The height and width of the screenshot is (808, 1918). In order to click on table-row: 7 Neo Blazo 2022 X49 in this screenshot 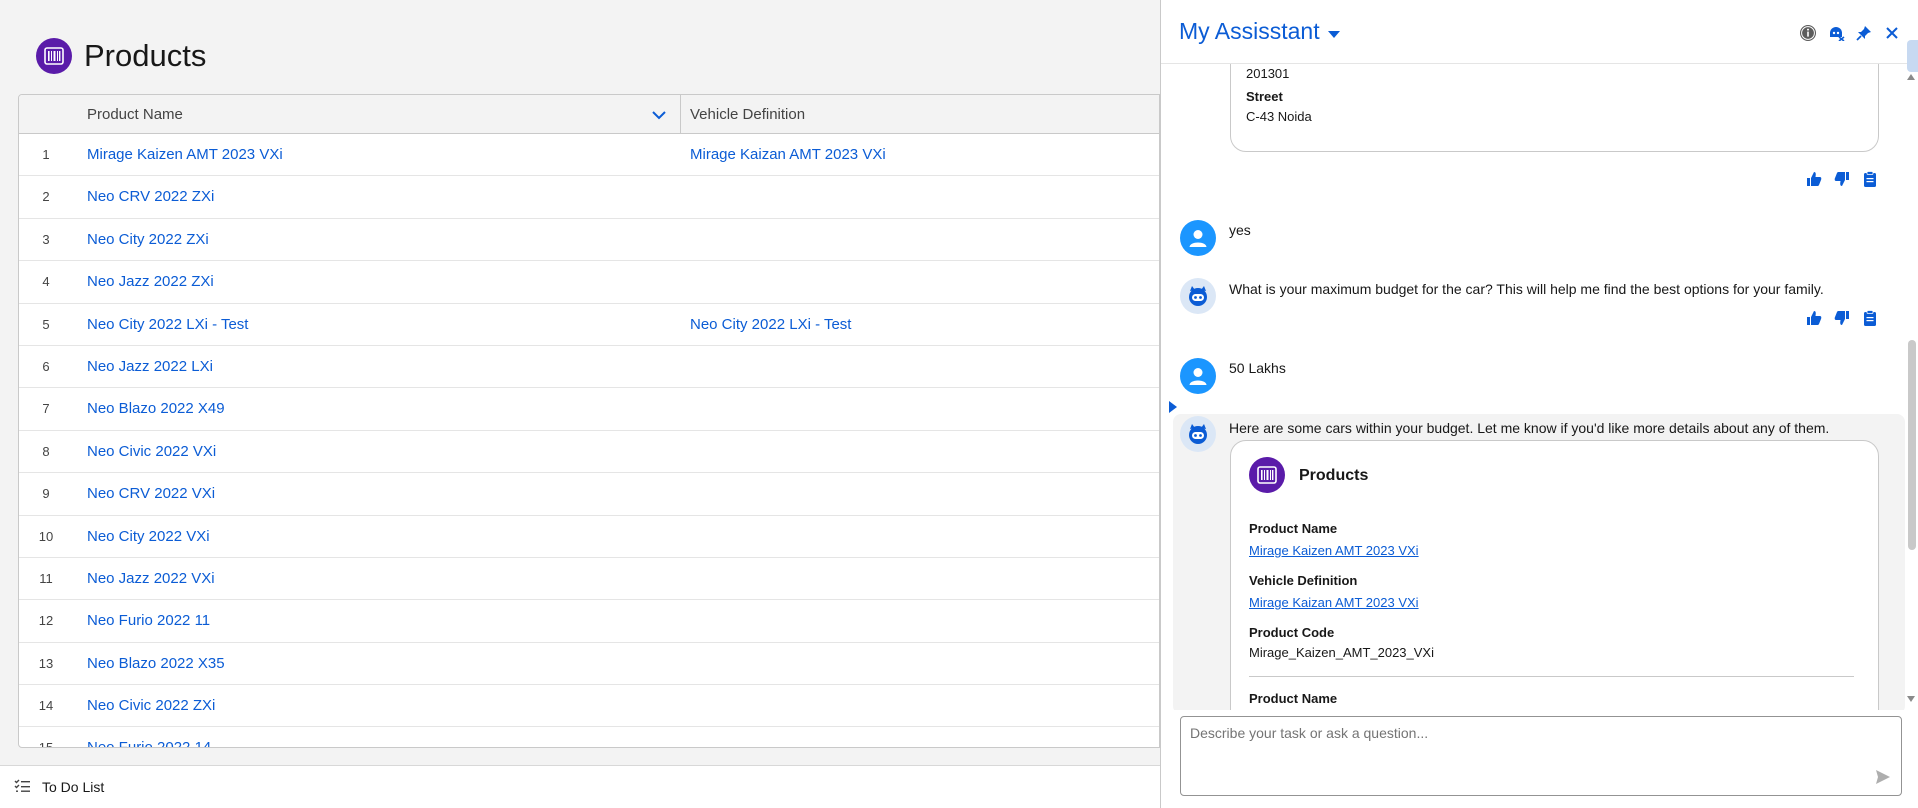, I will do `click(589, 409)`.